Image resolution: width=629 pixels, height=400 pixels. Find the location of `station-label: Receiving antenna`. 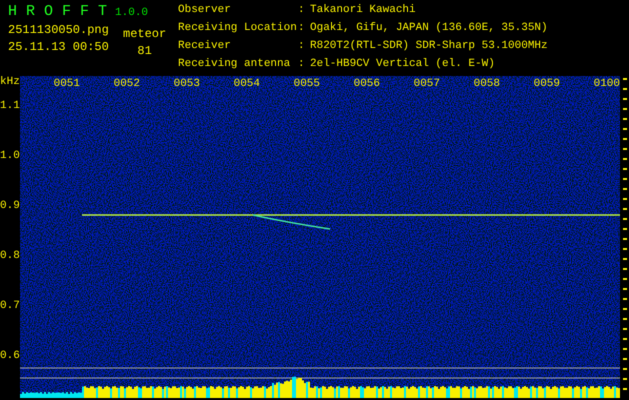

station-label: Receiving antenna is located at coordinates (235, 65).